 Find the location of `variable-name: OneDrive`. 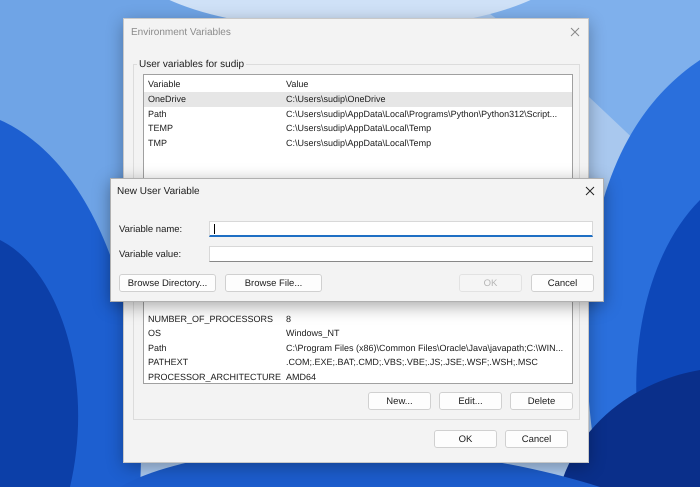

variable-name: OneDrive is located at coordinates (168, 99).